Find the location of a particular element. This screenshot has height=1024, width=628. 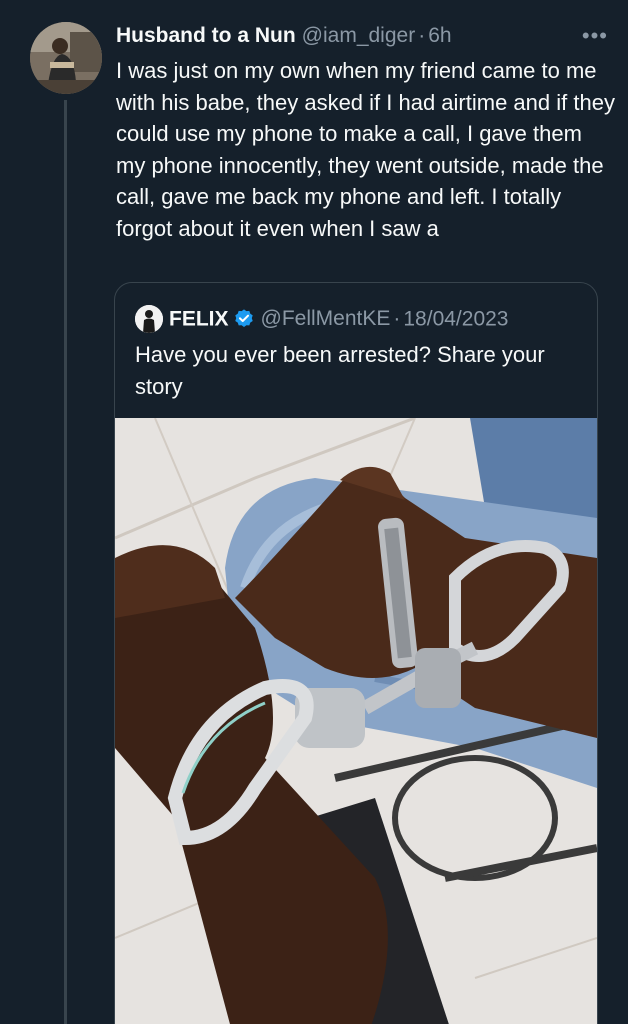

user-avatar is located at coordinates (66, 58).